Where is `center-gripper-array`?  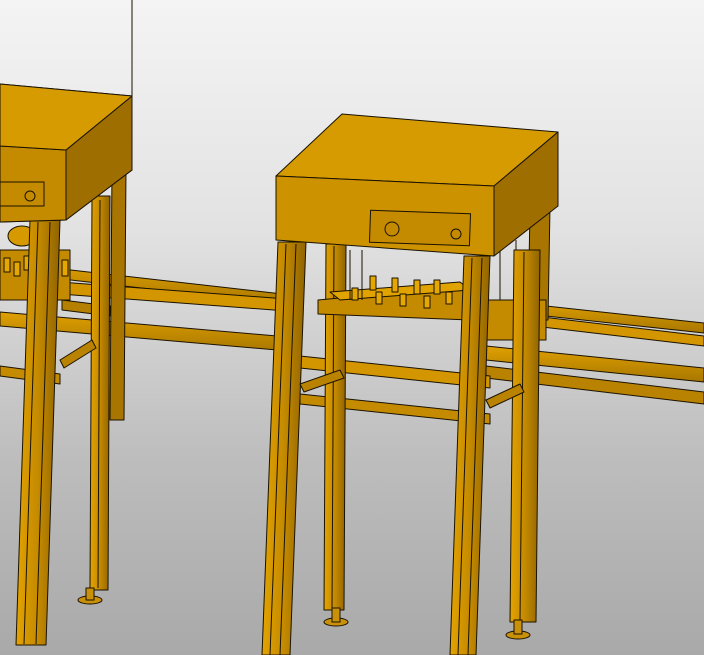
center-gripper-array is located at coordinates (432, 290).